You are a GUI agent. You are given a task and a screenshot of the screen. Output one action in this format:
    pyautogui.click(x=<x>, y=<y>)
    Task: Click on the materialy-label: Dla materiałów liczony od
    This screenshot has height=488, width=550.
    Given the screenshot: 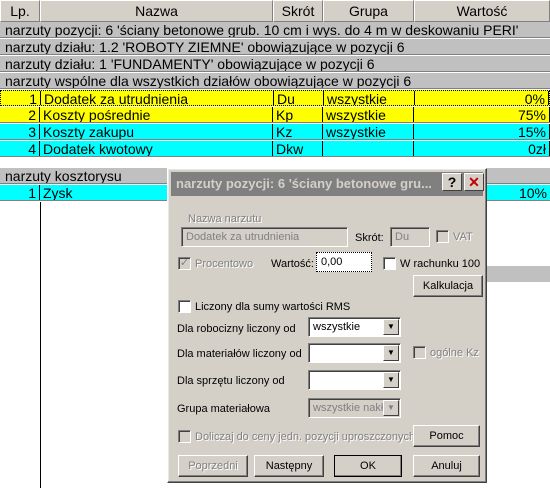 What is the action you would take?
    pyautogui.click(x=239, y=354)
    